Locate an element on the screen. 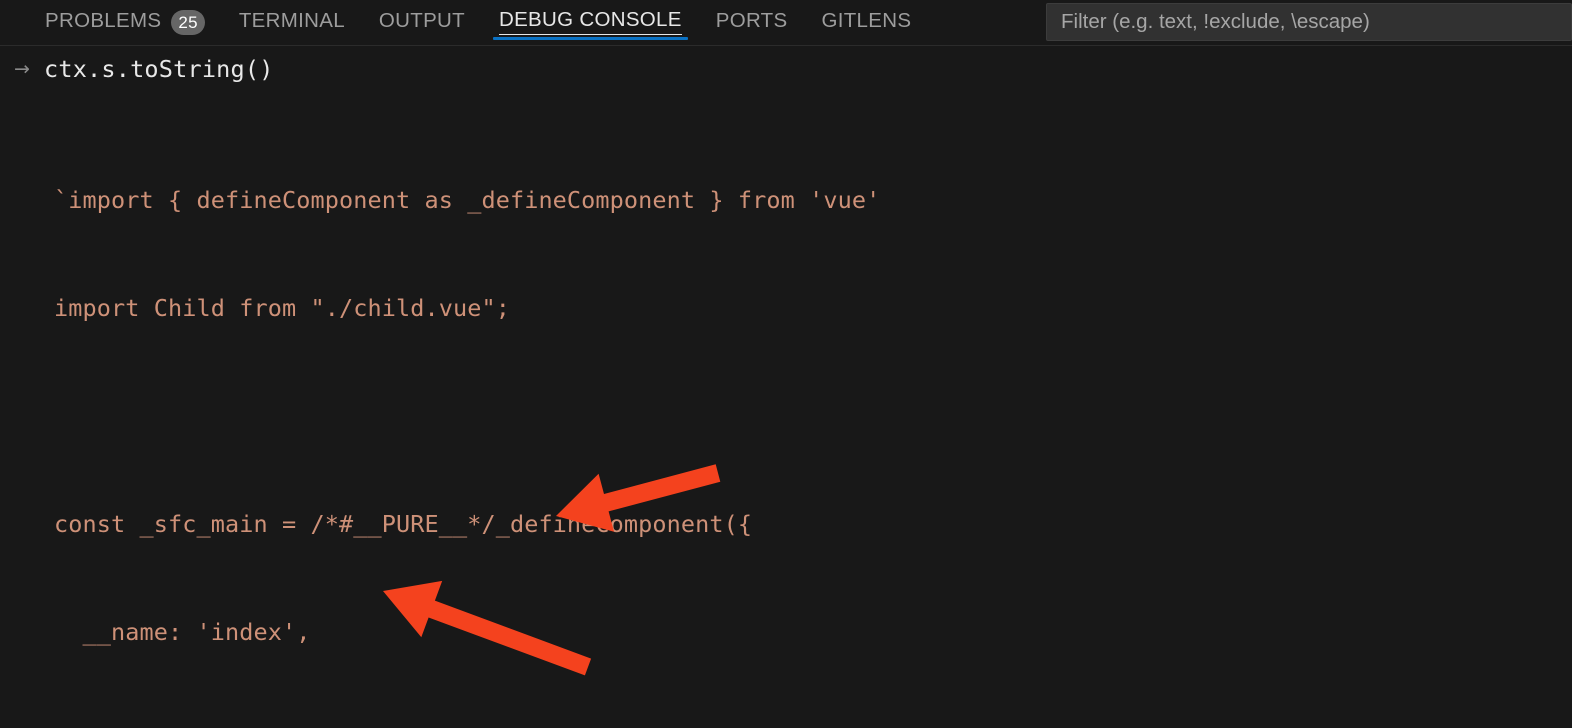 This screenshot has width=1572, height=728. repl-expression-text: ctx.s.toString() is located at coordinates (159, 69).